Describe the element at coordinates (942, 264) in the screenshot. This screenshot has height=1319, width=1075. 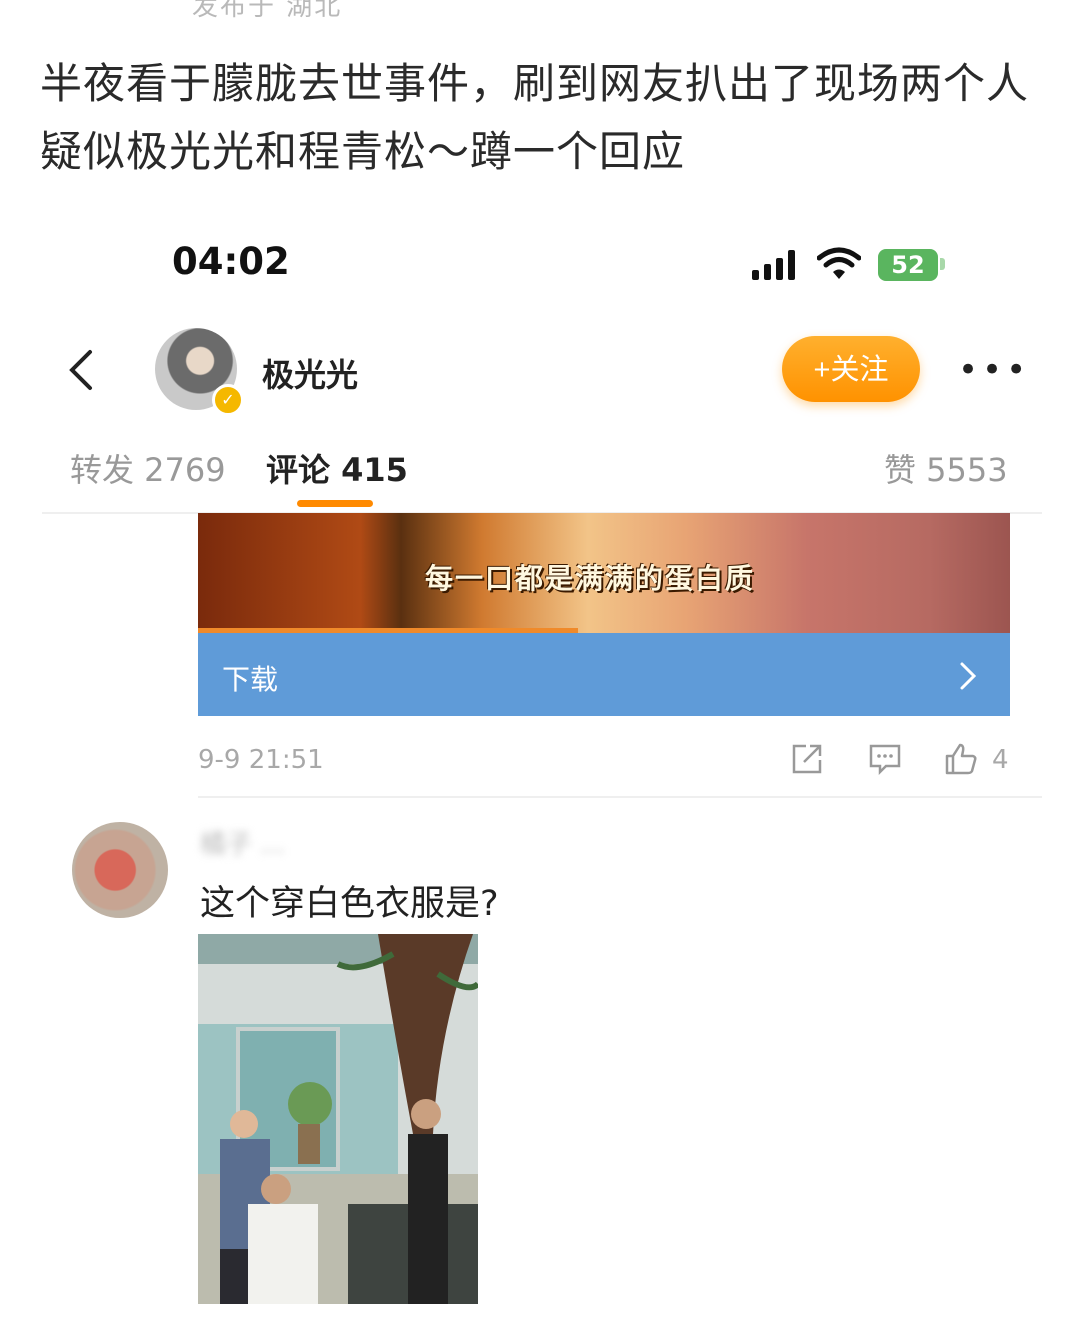
I see `battery-tip` at that location.